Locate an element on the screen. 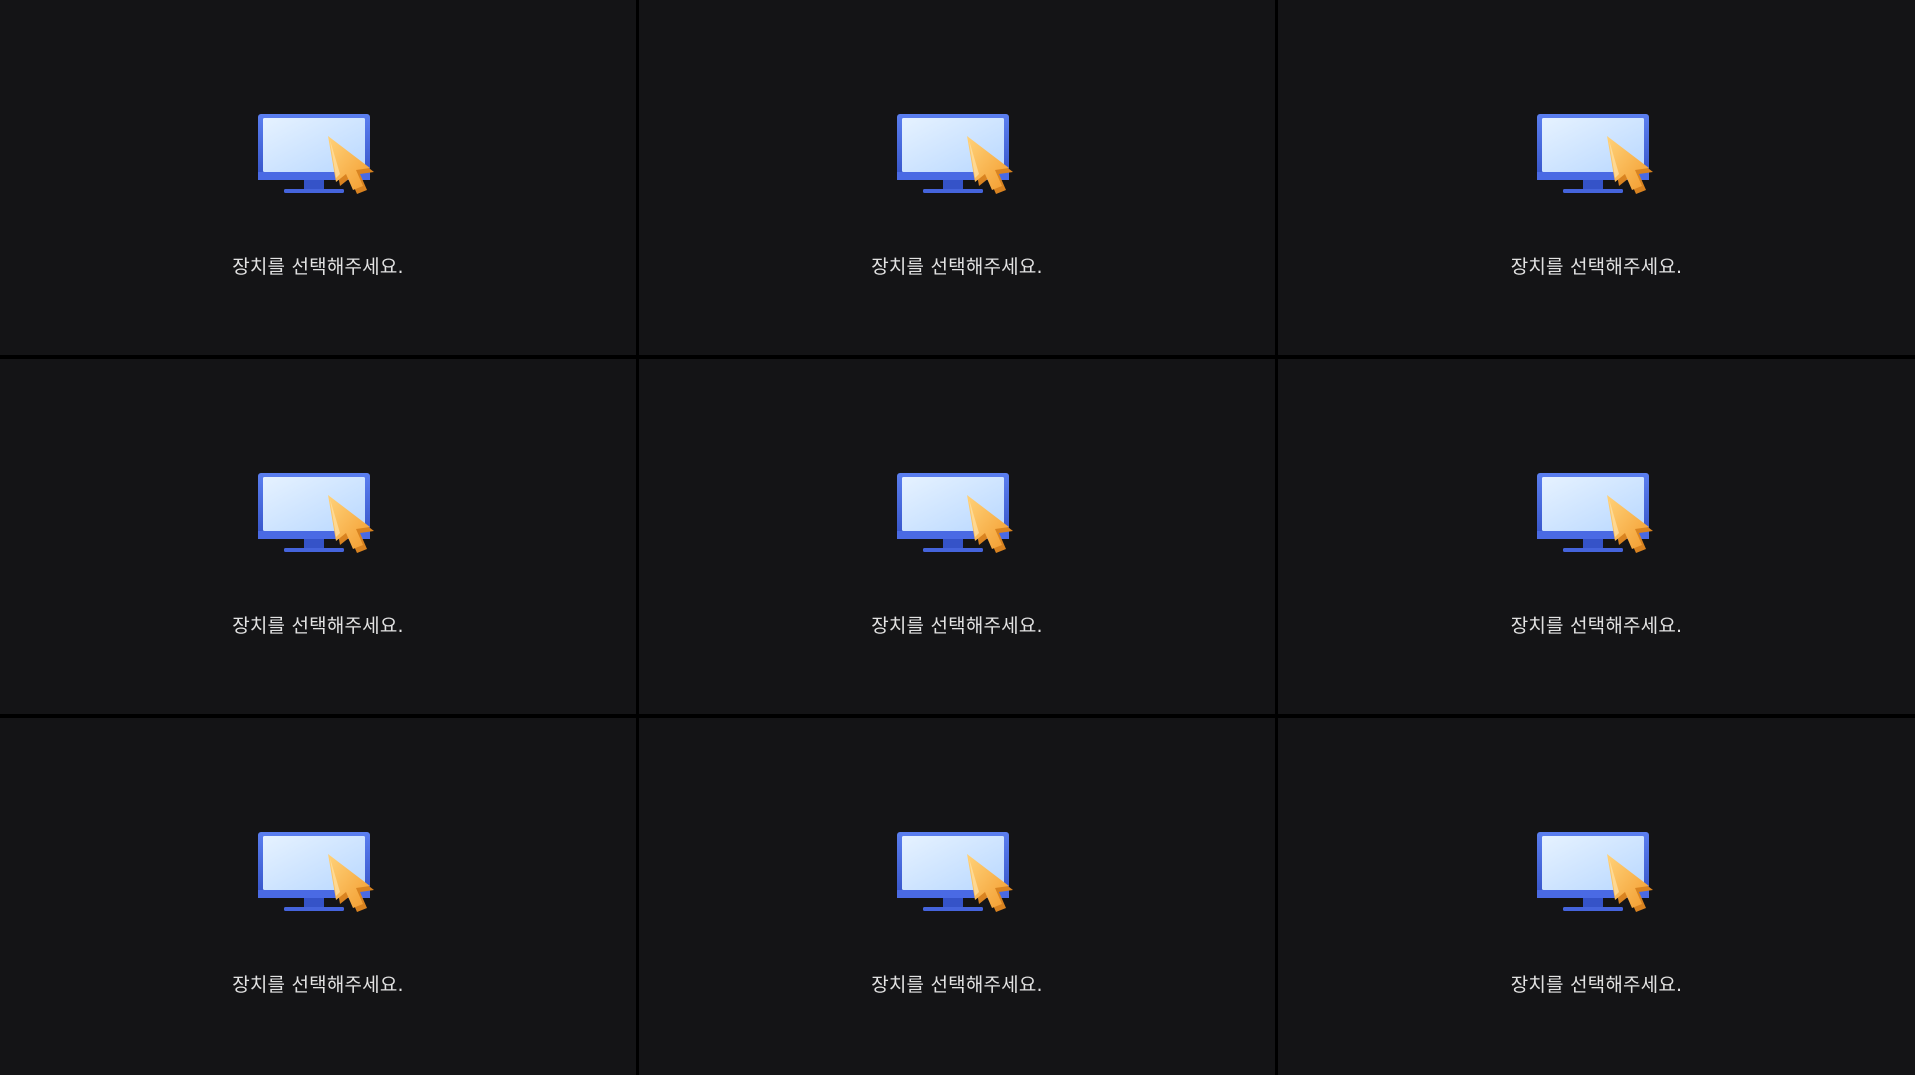 This screenshot has height=1075, width=1915. device-tile-3: 장치를 선택해주세요. is located at coordinates (1596, 177).